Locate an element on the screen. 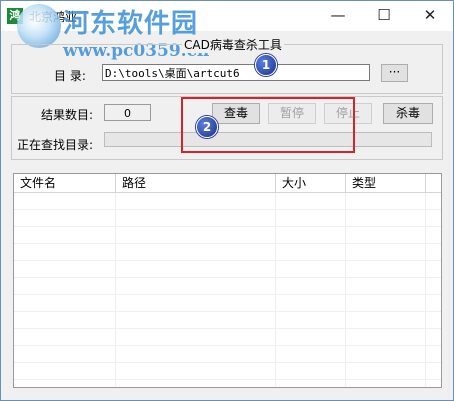 This screenshot has width=454, height=401. column-header-path: 路径 is located at coordinates (196, 183).